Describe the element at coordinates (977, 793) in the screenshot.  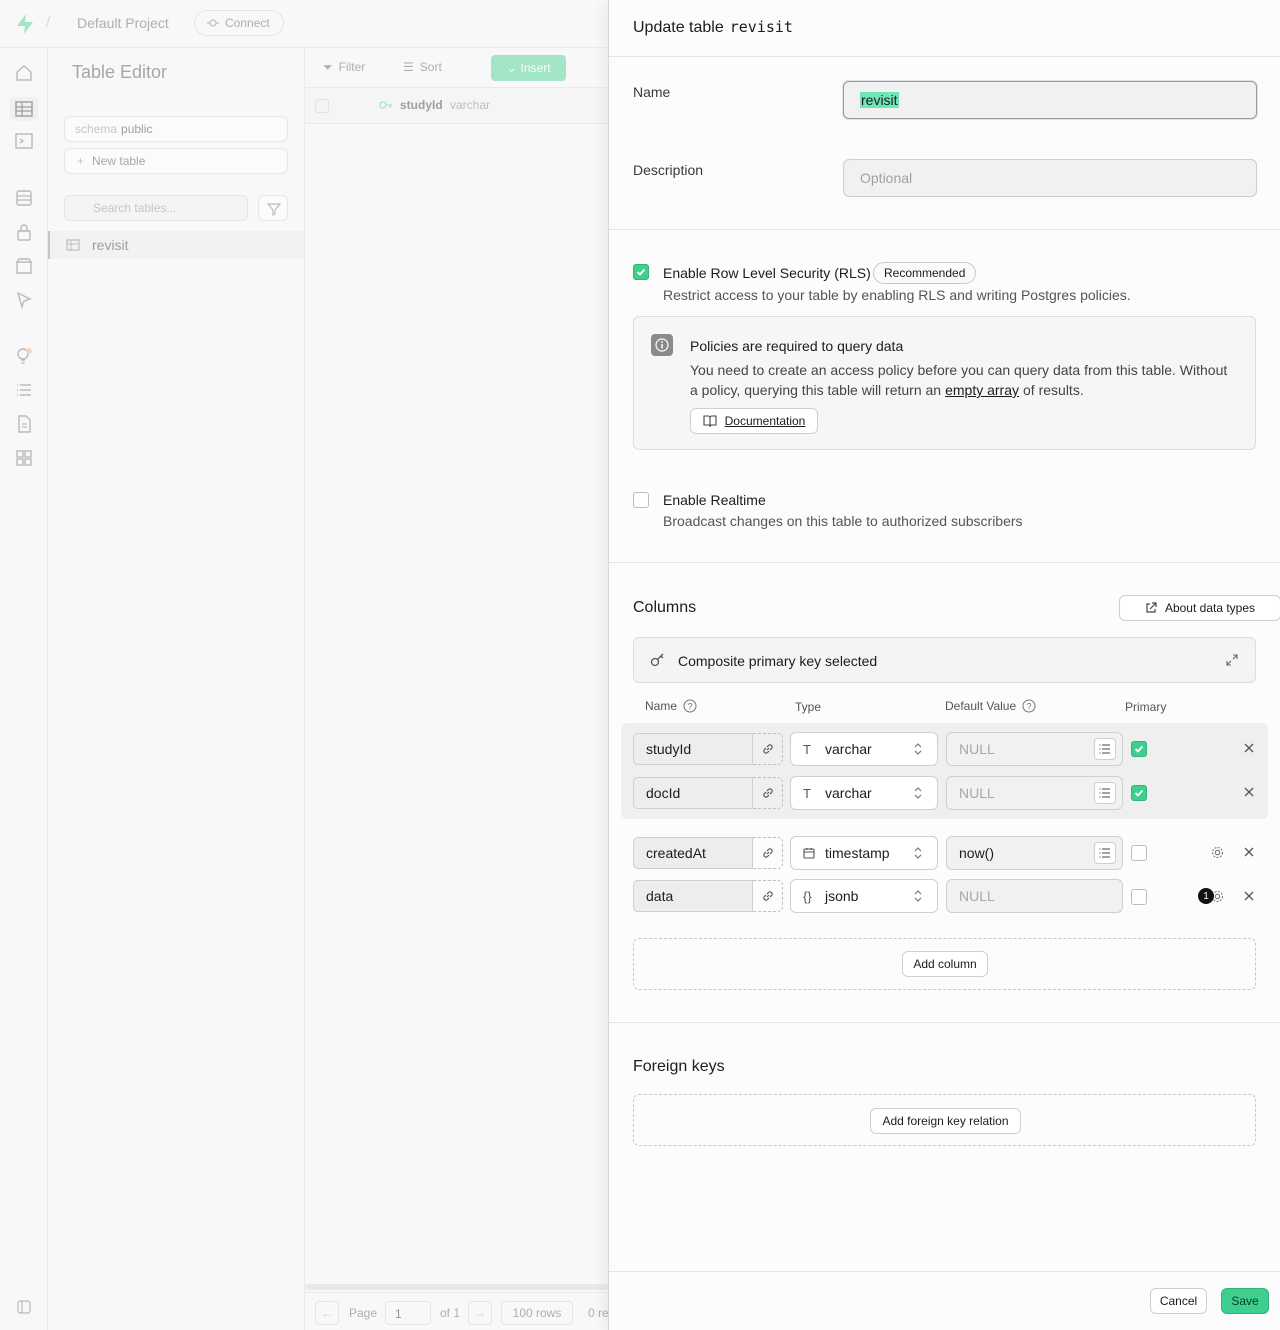
I see `default-value-placeholder: NULL` at that location.